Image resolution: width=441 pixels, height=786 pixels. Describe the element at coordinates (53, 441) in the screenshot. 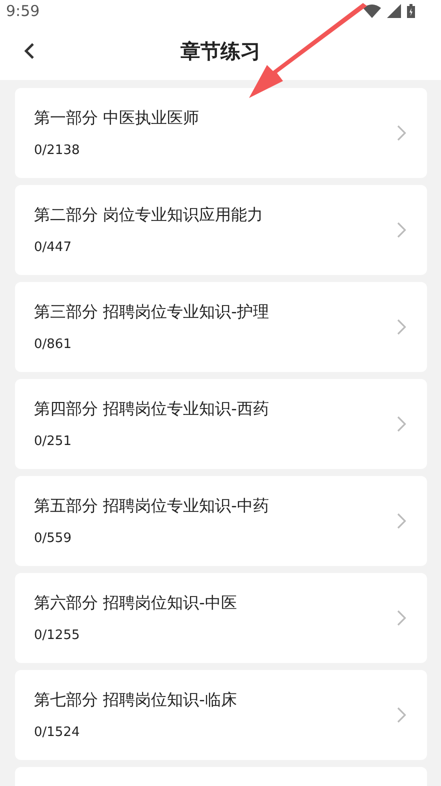

I see `question-count: 0/251` at that location.